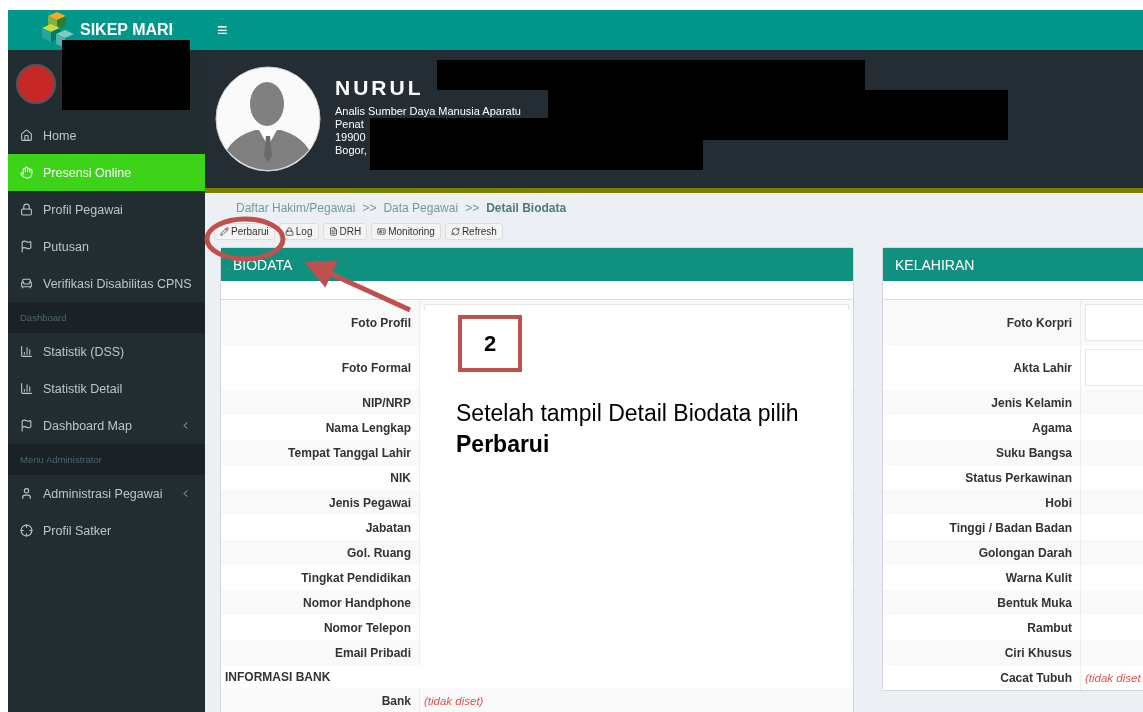 The height and width of the screenshot is (712, 1143). What do you see at coordinates (1013, 264) in the screenshot?
I see `panel-title: KELAHIRAN` at bounding box center [1013, 264].